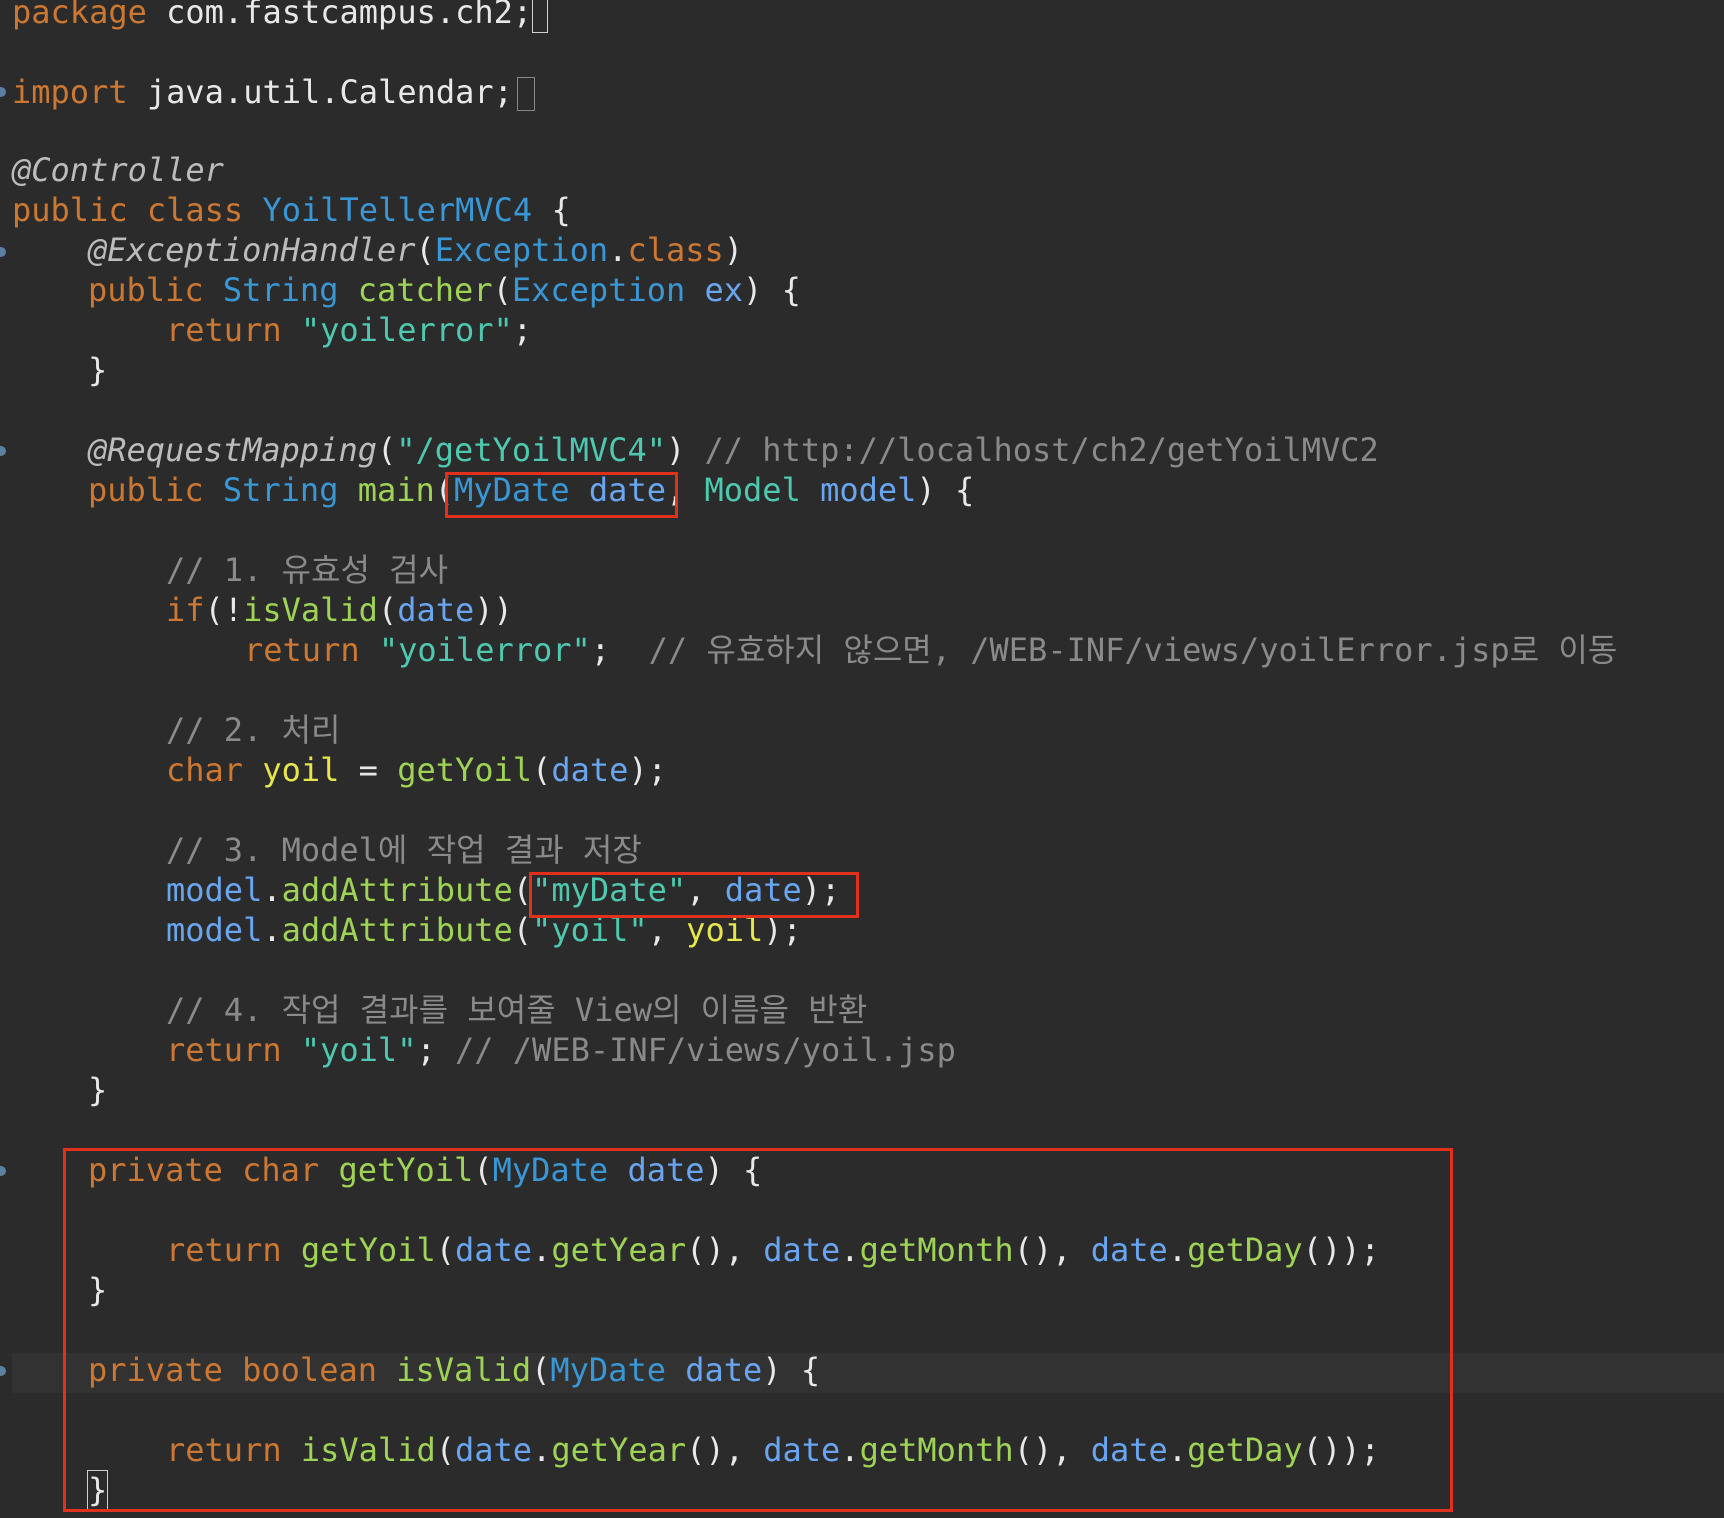 This screenshot has height=1518, width=1724. What do you see at coordinates (224, 610) in the screenshot?
I see `paren: (!` at bounding box center [224, 610].